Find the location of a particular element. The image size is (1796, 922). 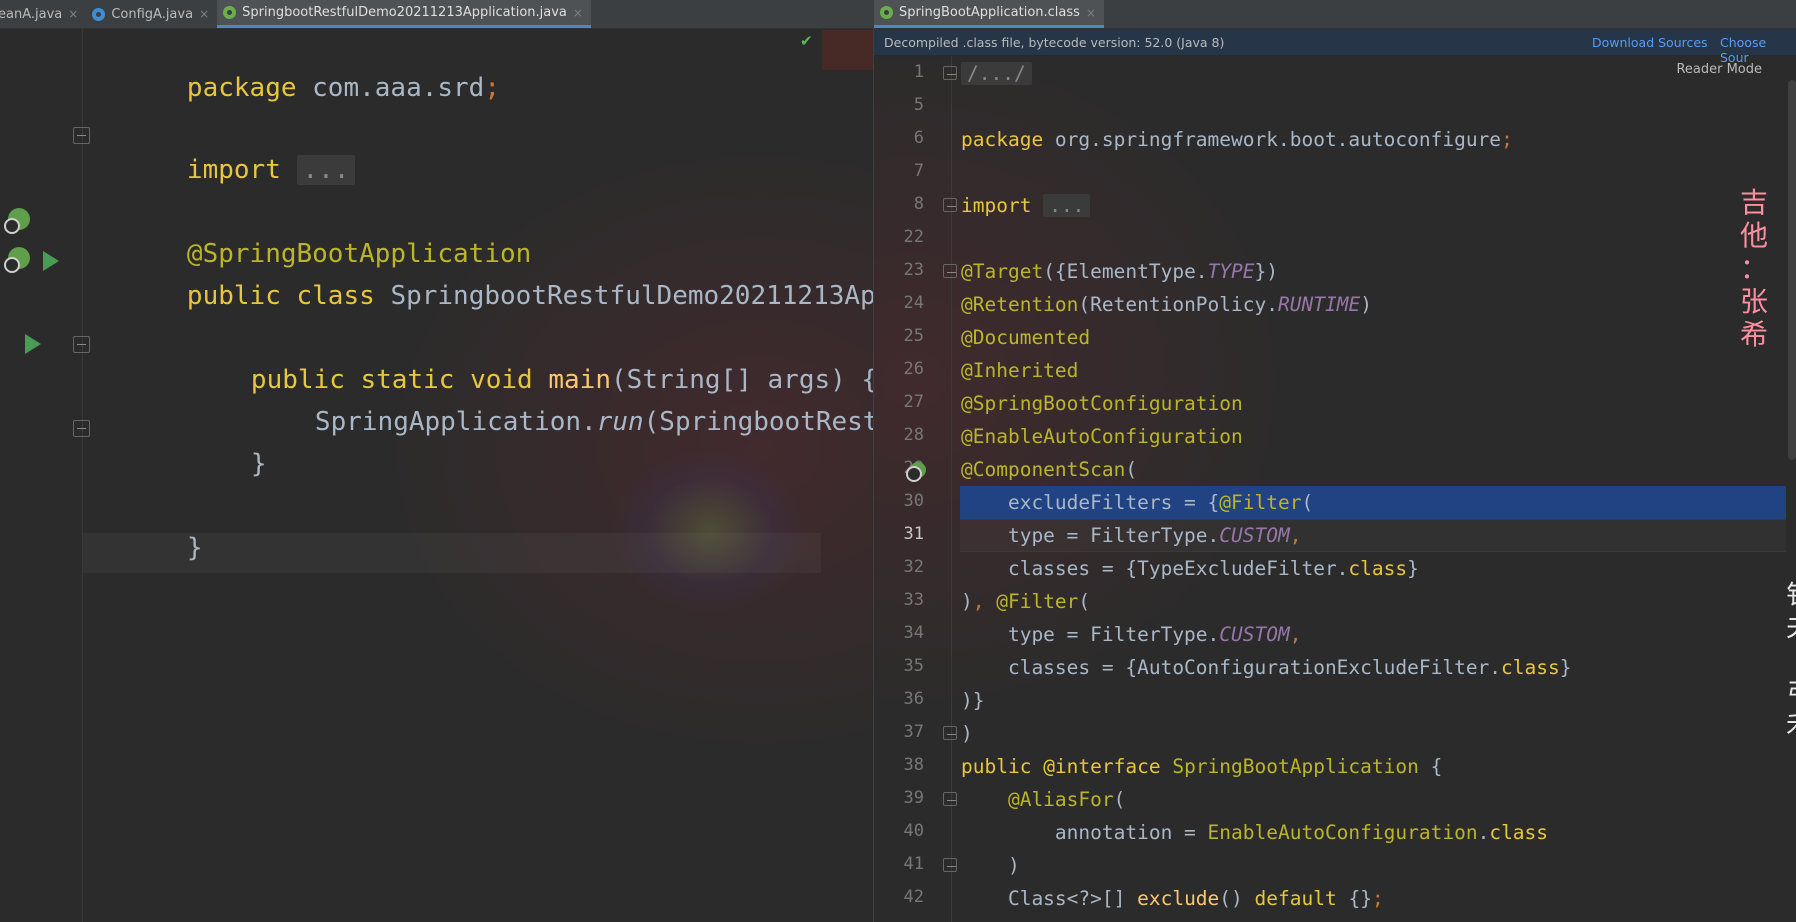

code-line: @Documented is located at coordinates (1025, 338).